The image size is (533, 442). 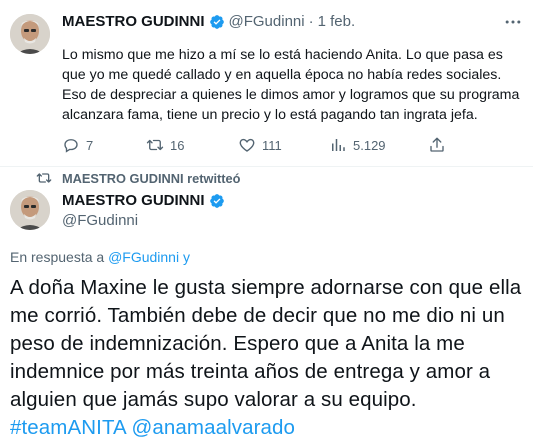 I want to click on retweet-banner-text: MAESTRO GUDINNI retwitteó, so click(x=151, y=178).